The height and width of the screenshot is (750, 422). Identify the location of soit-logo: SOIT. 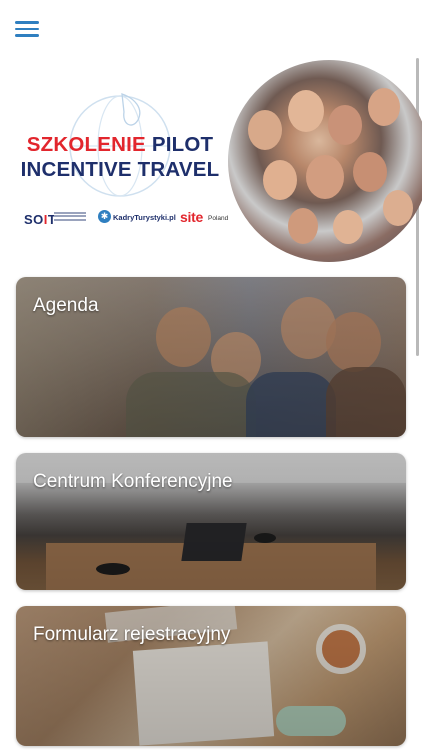
(40, 219).